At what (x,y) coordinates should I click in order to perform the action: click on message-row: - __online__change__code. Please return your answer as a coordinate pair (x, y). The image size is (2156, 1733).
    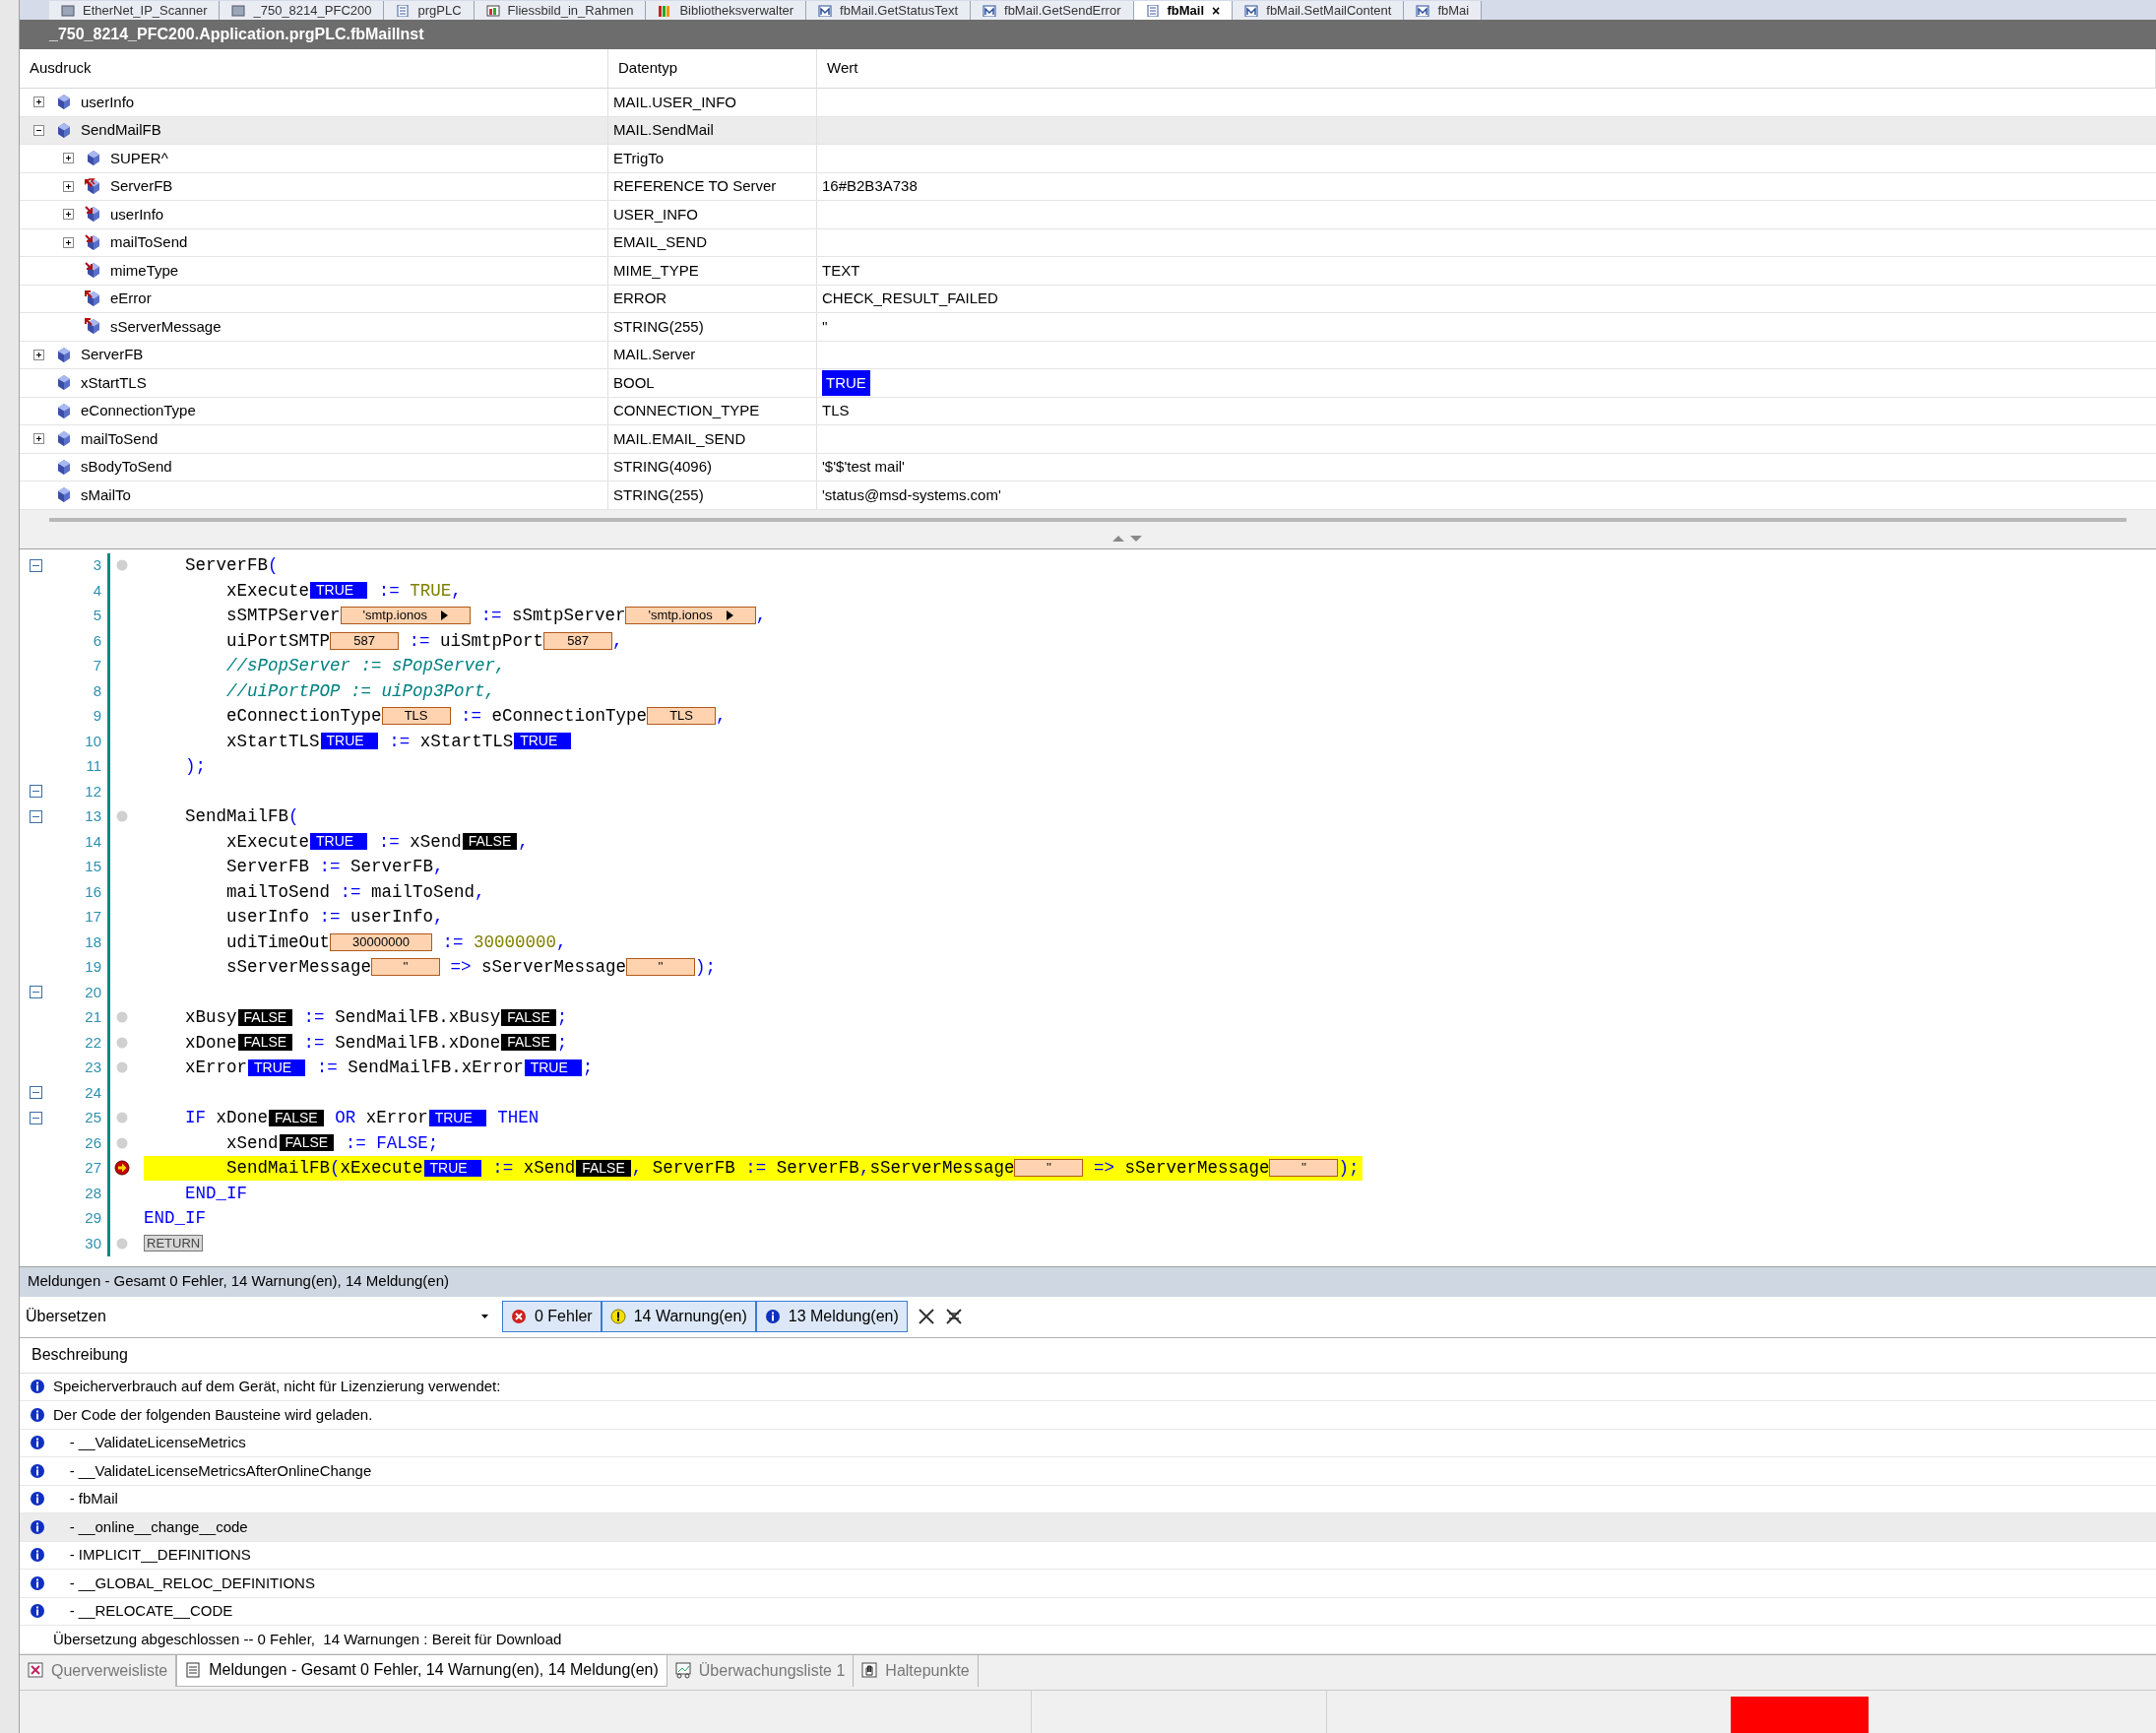
    Looking at the image, I should click on (1088, 1527).